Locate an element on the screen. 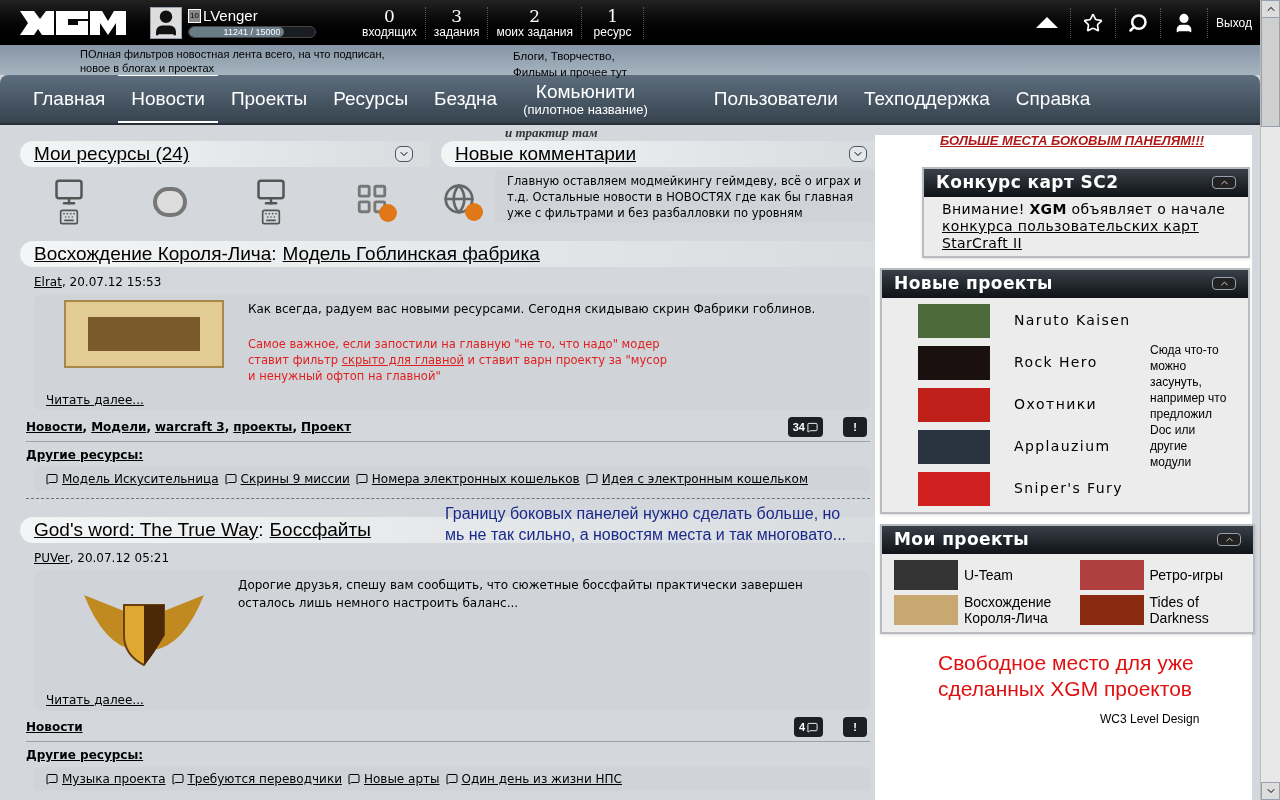  news-title-link: Боссфайты is located at coordinates (320, 530).